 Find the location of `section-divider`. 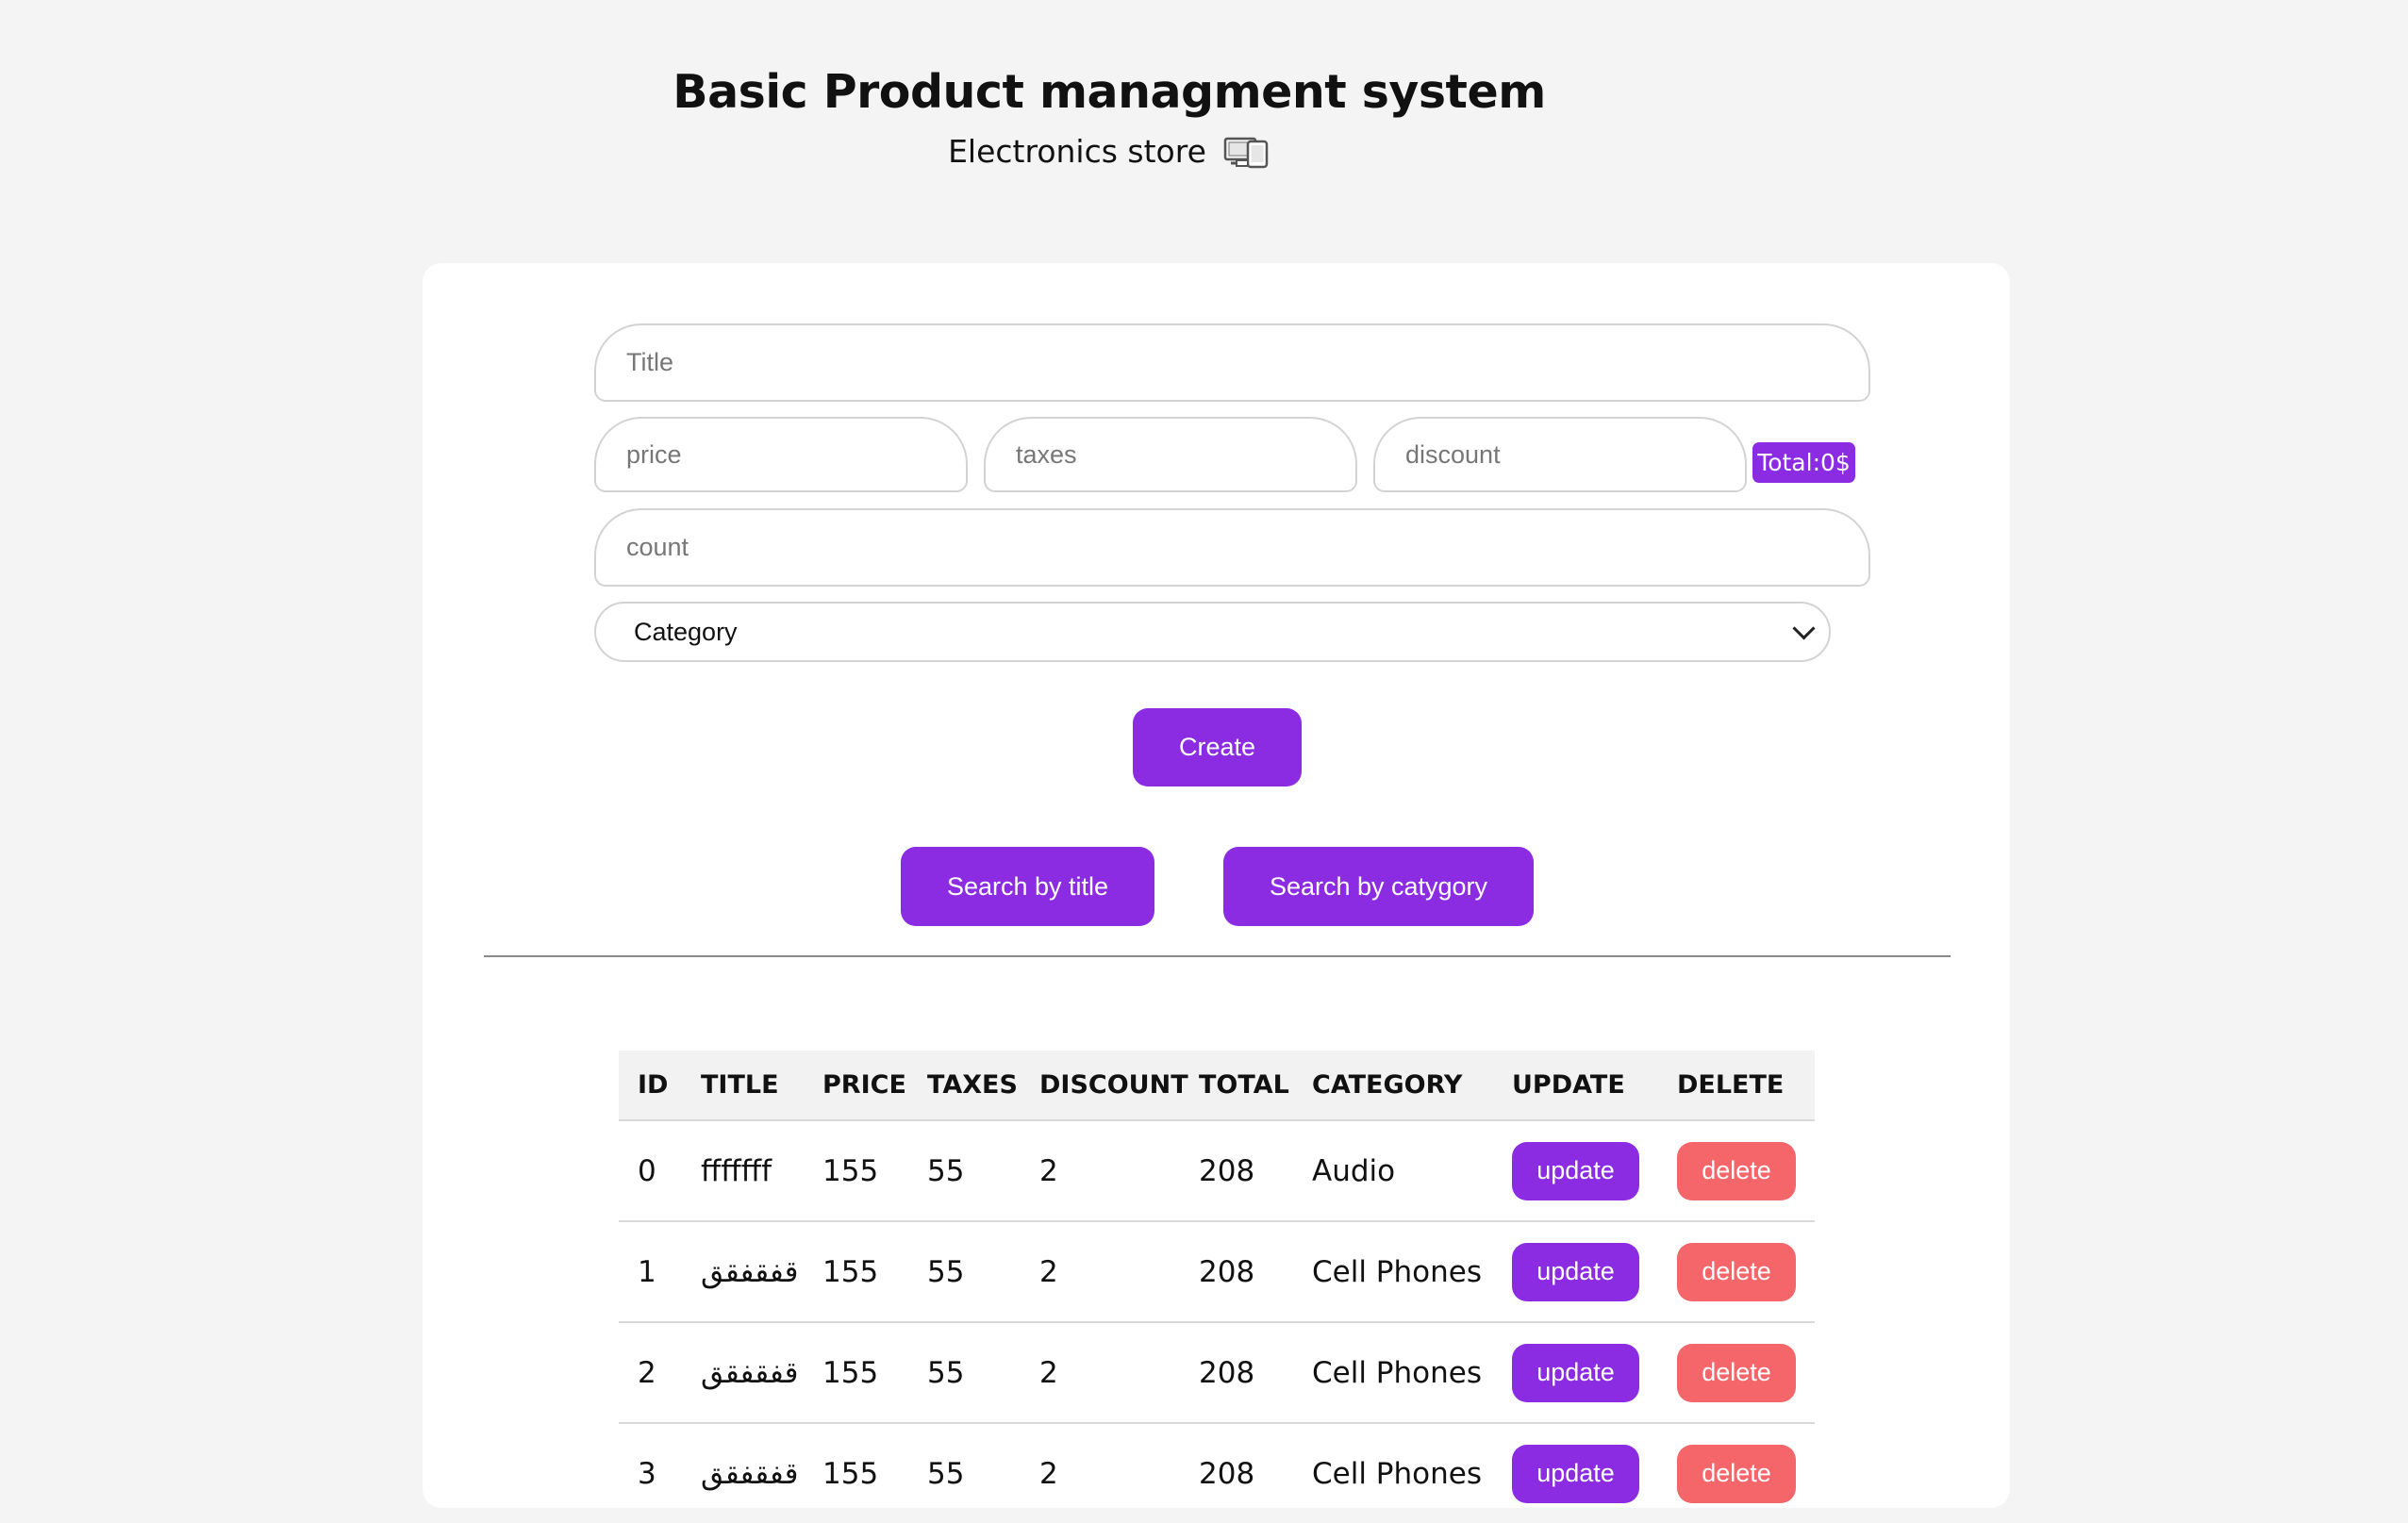

section-divider is located at coordinates (1218, 956).